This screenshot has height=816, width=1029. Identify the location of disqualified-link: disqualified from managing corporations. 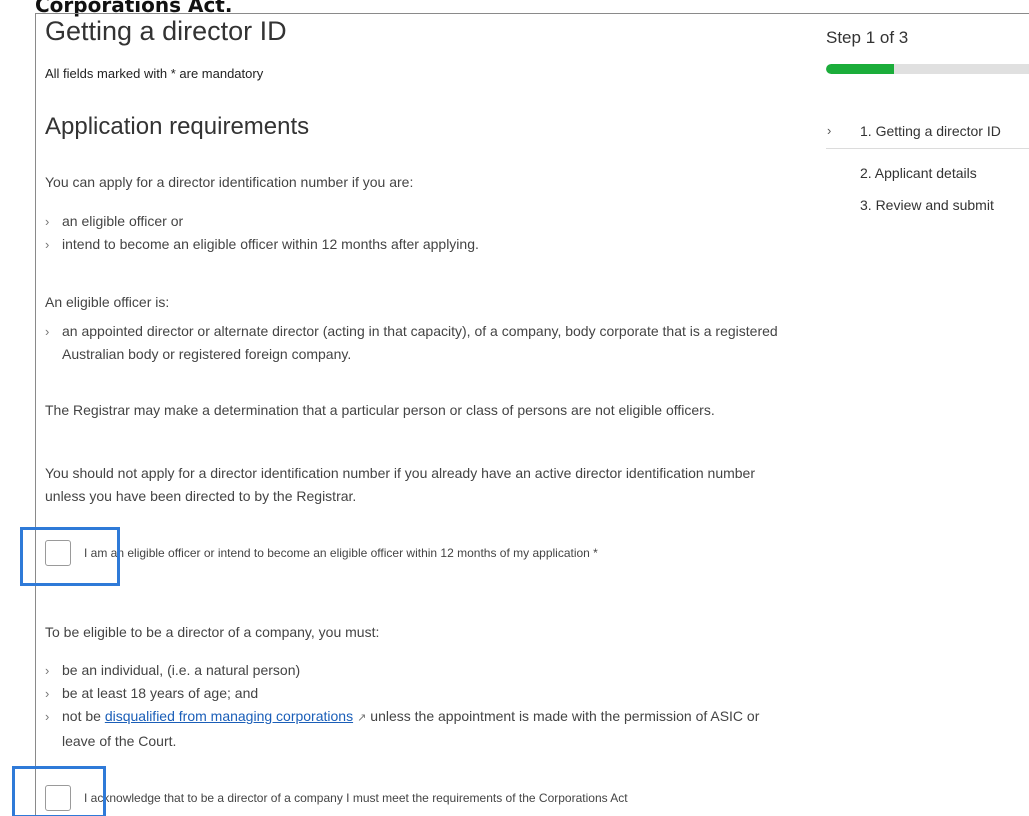
(229, 716).